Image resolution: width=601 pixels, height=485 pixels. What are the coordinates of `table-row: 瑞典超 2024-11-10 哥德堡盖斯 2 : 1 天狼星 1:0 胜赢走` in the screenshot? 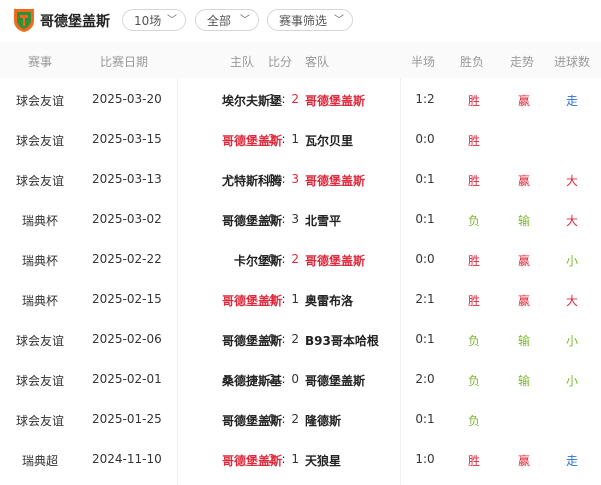 It's located at (300, 460).